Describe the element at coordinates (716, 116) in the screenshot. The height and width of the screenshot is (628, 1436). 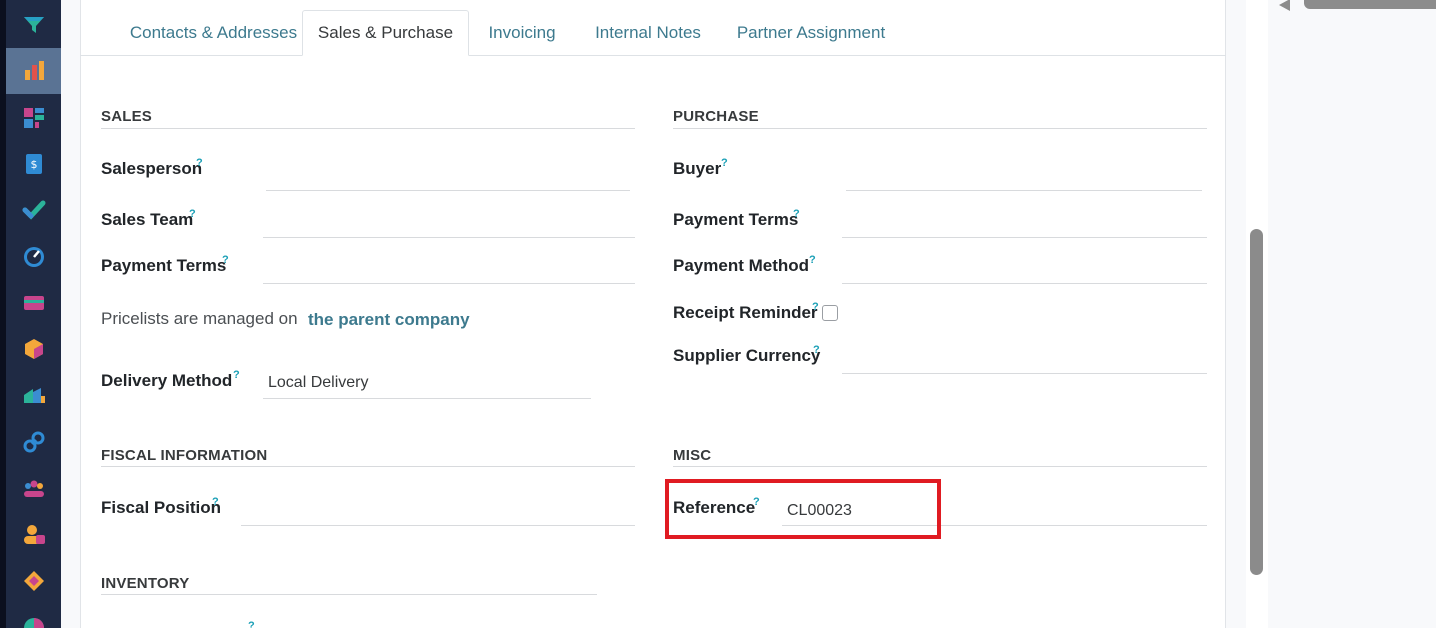
I see `purchase-section-title: PURCHASE` at that location.